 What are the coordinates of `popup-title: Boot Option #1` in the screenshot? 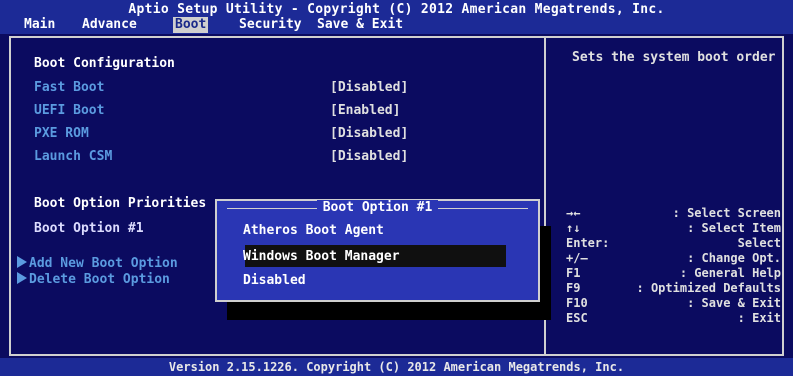 It's located at (377, 207).